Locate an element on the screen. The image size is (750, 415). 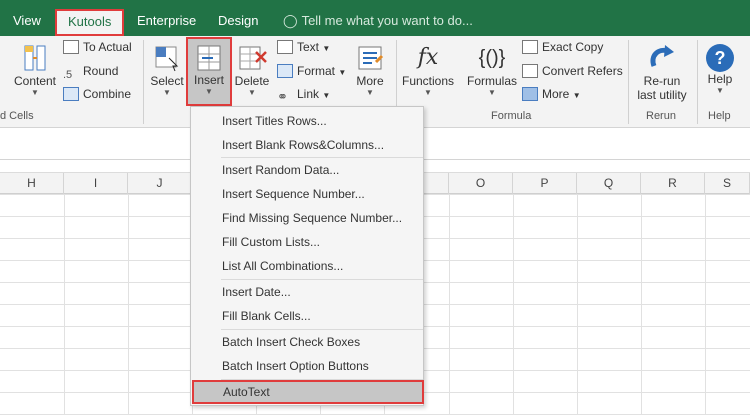
to-actual-button: To Actual is located at coordinates (97, 47).